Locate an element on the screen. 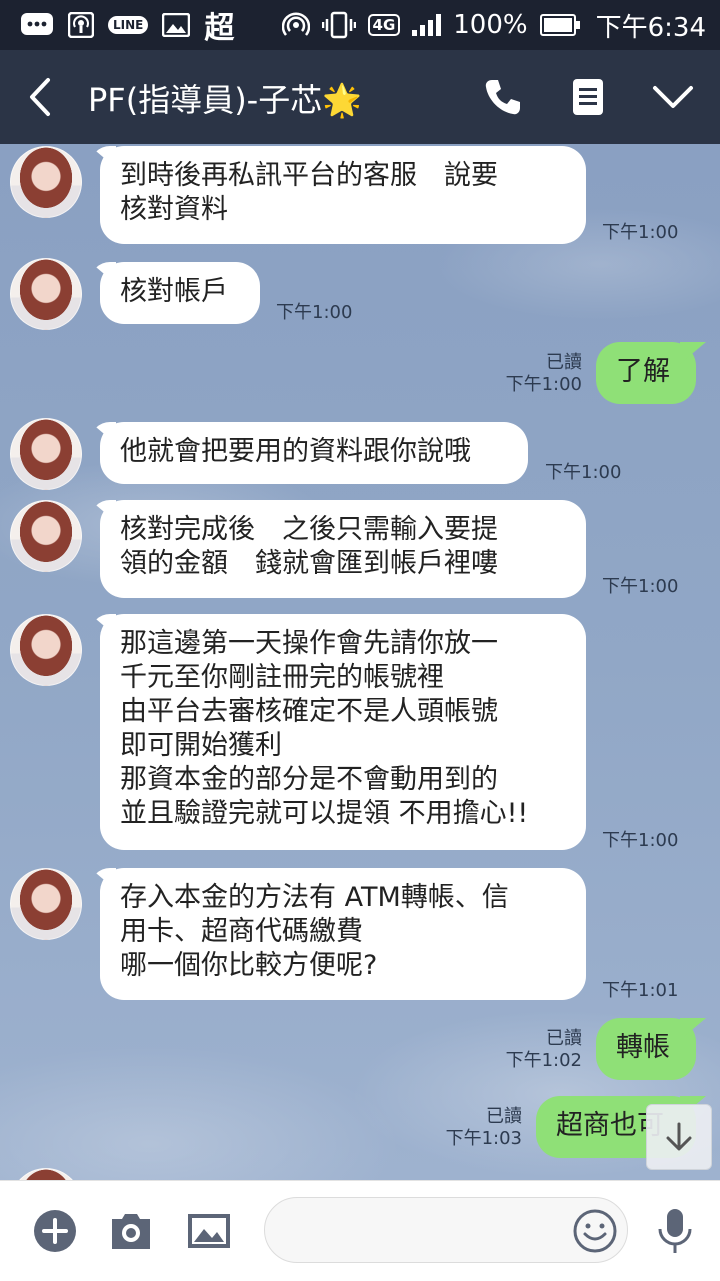 This screenshot has height=1281, width=720. message-bubble: 核對完成後 之後只需輸入要提 領的金額 錢就會匯到帳戶裡嘍 is located at coordinates (343, 549).